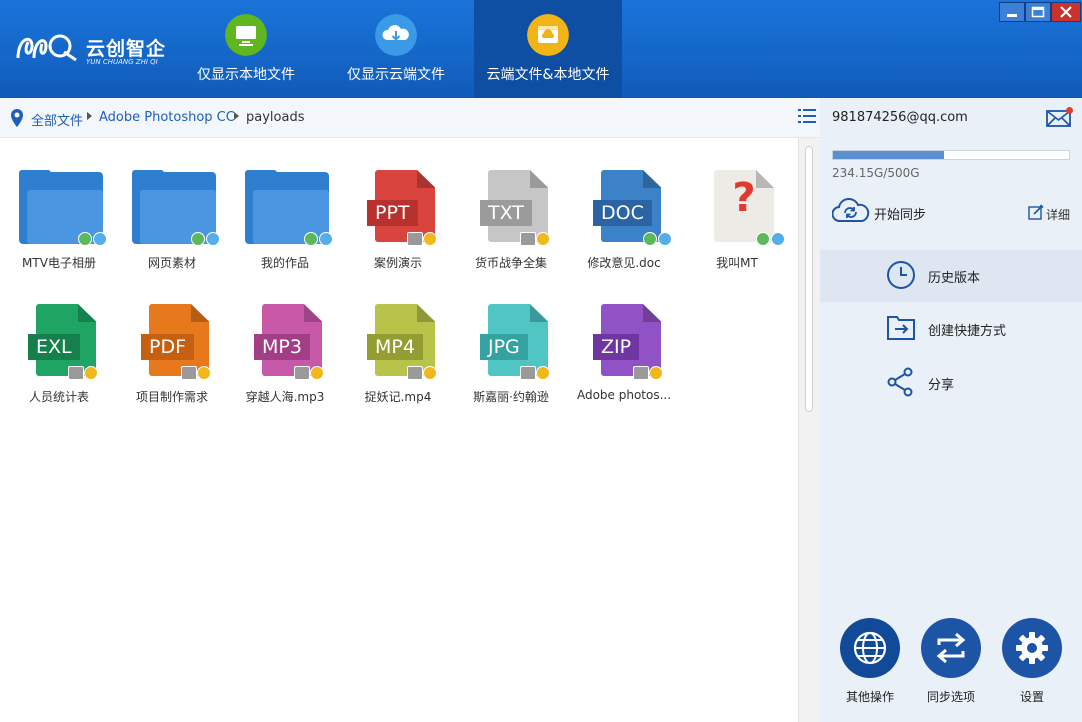 This screenshot has width=1082, height=722. What do you see at coordinates (1012, 15) in the screenshot?
I see `minimize-icon` at bounding box center [1012, 15].